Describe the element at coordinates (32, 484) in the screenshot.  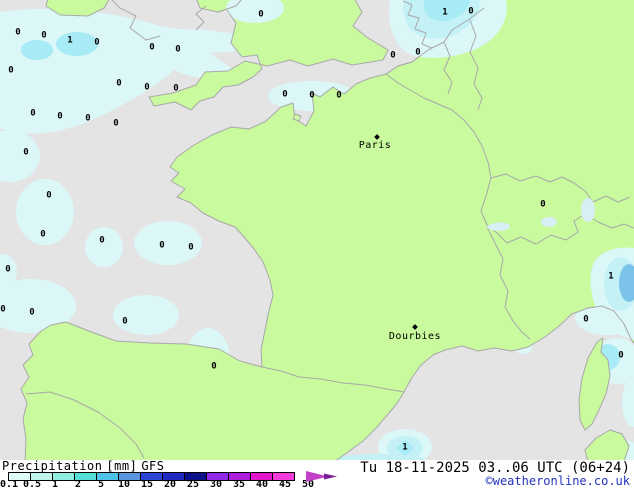
I see `colorbar-tick-label: 0.5` at that location.